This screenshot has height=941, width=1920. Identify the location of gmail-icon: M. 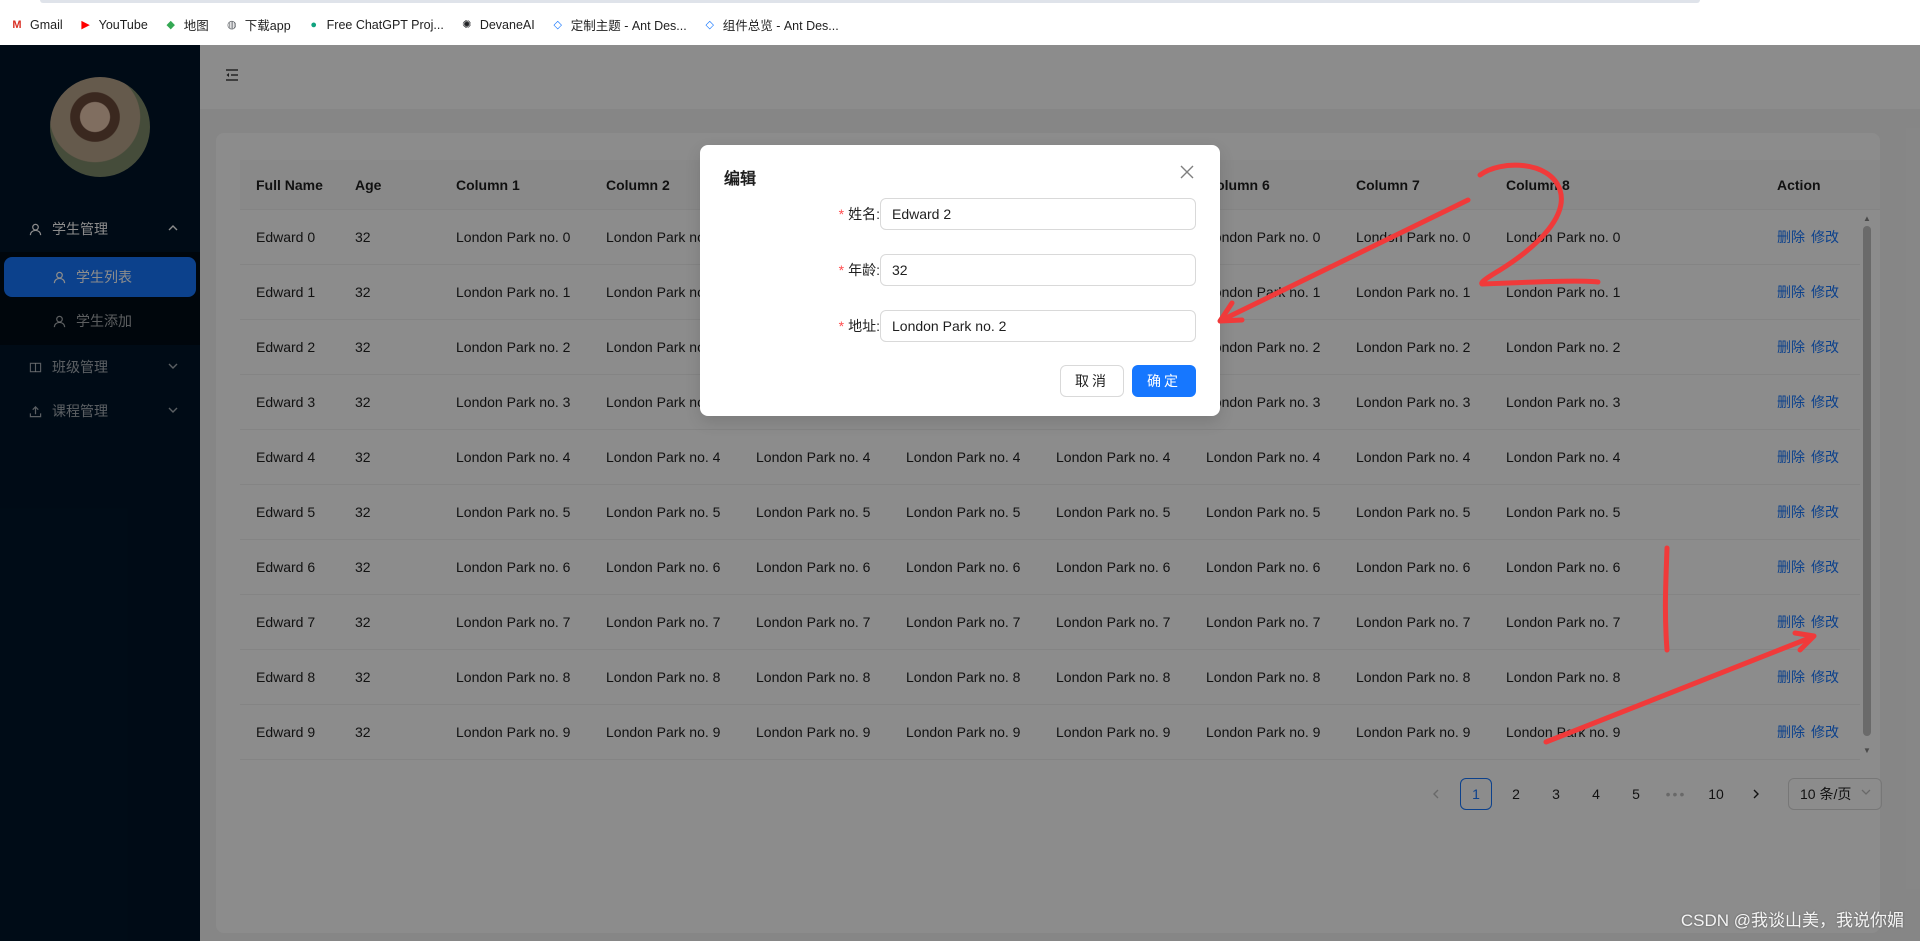
(17, 24).